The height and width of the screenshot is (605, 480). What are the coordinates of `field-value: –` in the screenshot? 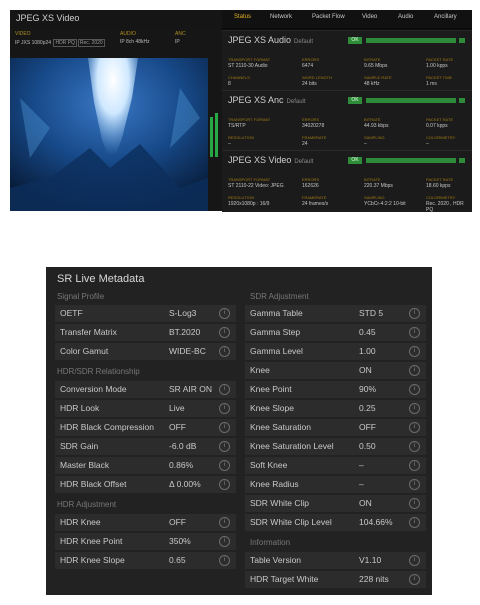 It's located at (229, 144).